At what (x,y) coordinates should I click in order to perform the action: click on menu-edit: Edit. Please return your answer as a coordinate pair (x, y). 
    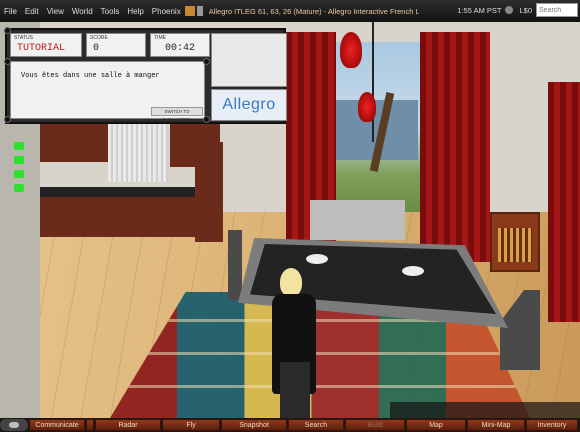
    Looking at the image, I should click on (32, 11).